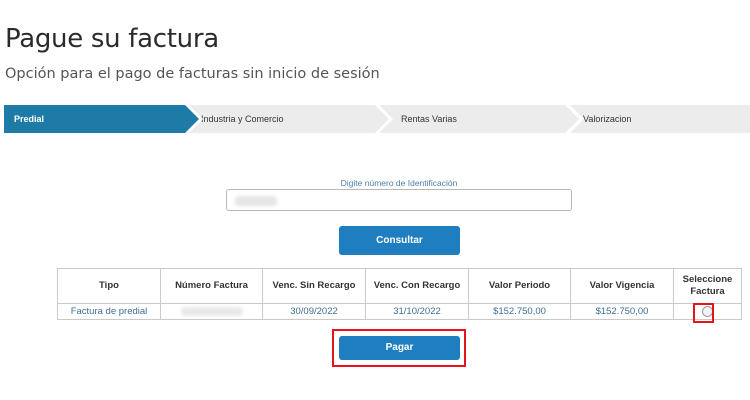 This screenshot has height=400, width=750. Describe the element at coordinates (519, 311) in the screenshot. I see `cell-valor-periodo: $152.750,00` at that location.